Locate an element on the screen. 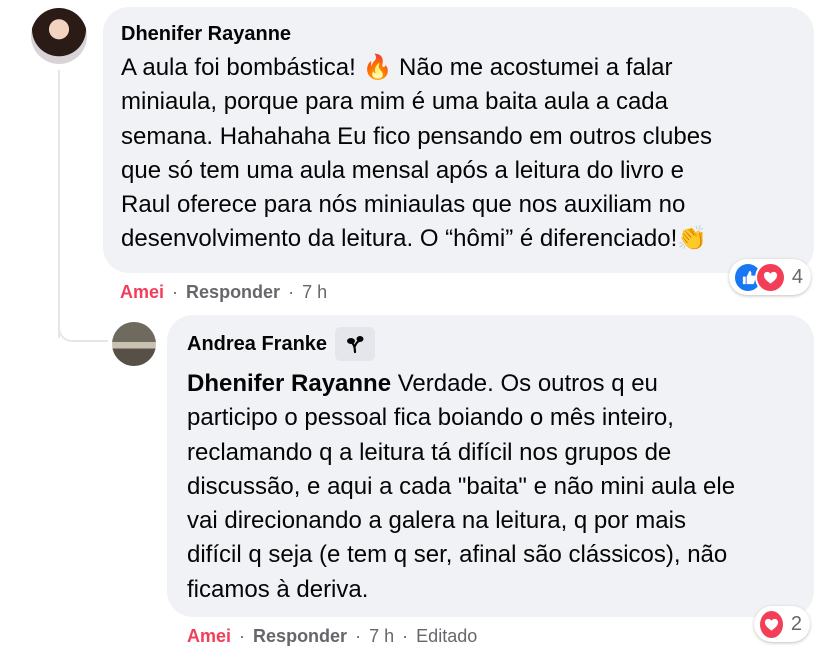 Image resolution: width=837 pixels, height=664 pixels. comment-actions: Amei · Responder · 7 h · Editado is located at coordinates (332, 636).